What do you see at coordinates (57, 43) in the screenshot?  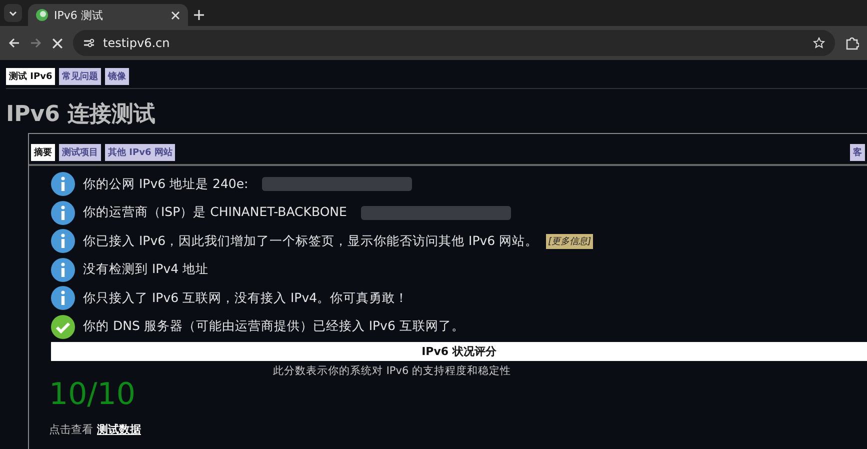 I see `stop-icon` at bounding box center [57, 43].